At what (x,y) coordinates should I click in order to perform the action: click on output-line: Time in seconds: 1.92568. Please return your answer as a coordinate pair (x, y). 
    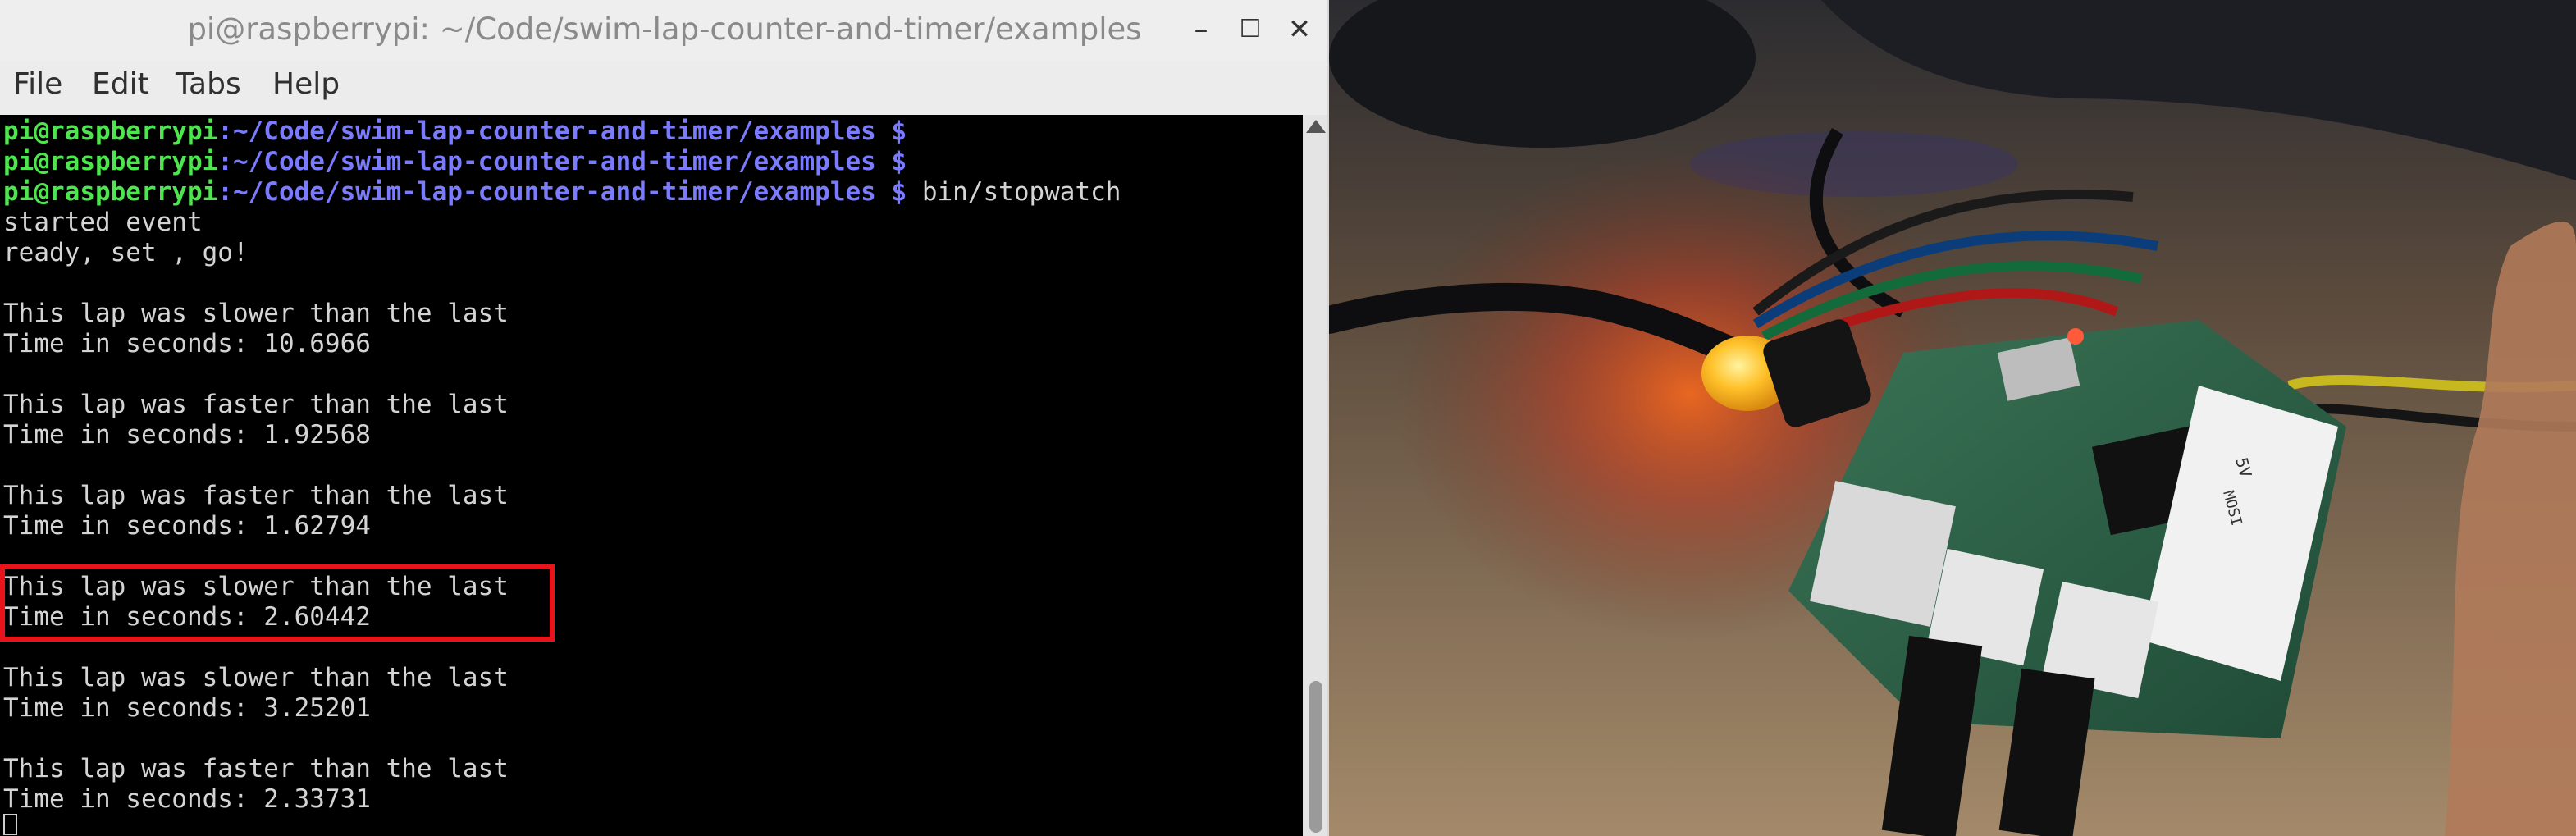
    Looking at the image, I should click on (187, 435).